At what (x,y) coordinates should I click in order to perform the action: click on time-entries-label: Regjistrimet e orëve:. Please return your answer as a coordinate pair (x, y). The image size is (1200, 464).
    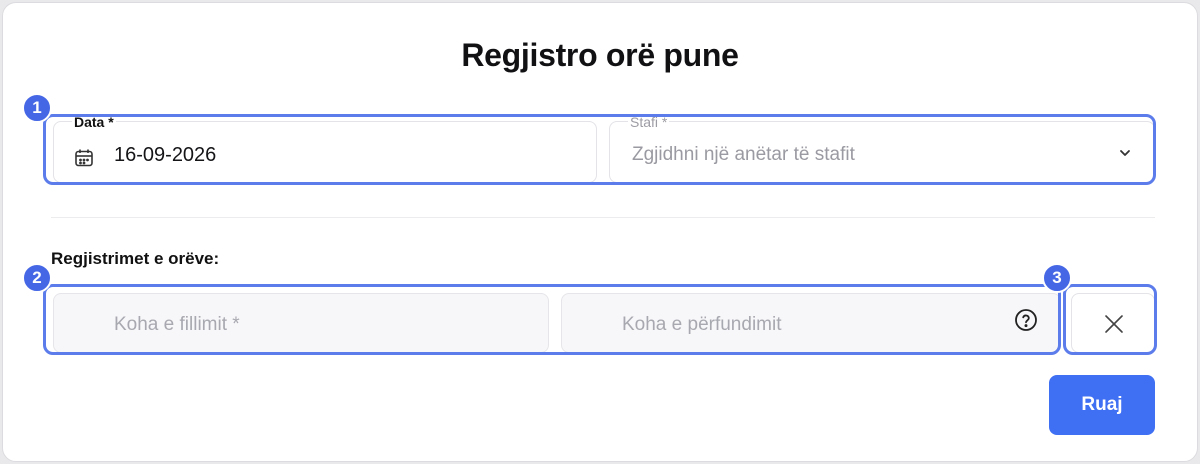
    Looking at the image, I should click on (135, 258).